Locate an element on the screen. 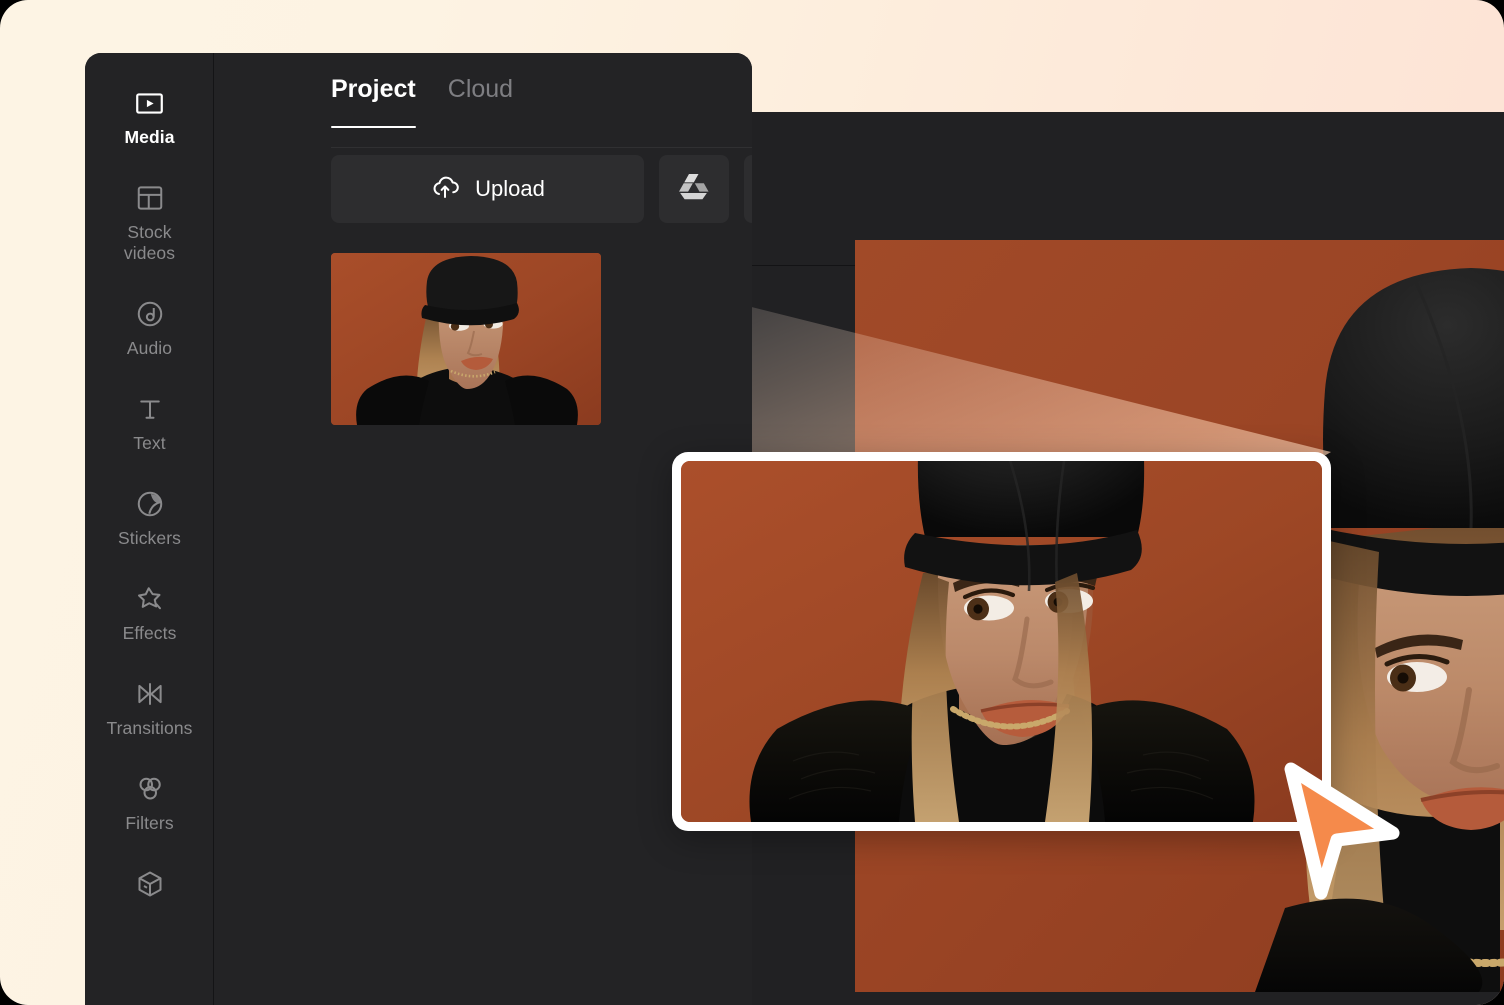 The image size is (1504, 1005). sidebar-item-label: Filters is located at coordinates (149, 823).